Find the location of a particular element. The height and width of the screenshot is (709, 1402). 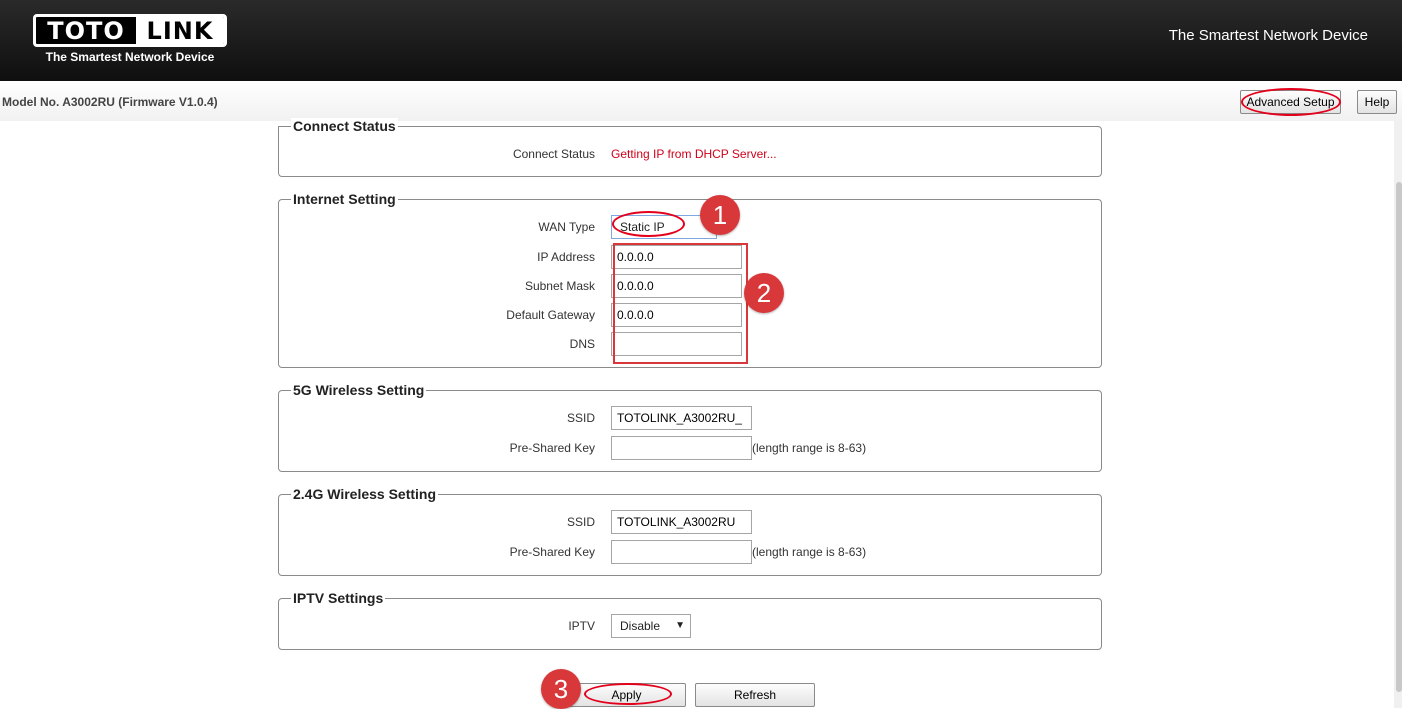

annotation-box-ip-fields is located at coordinates (680, 303).